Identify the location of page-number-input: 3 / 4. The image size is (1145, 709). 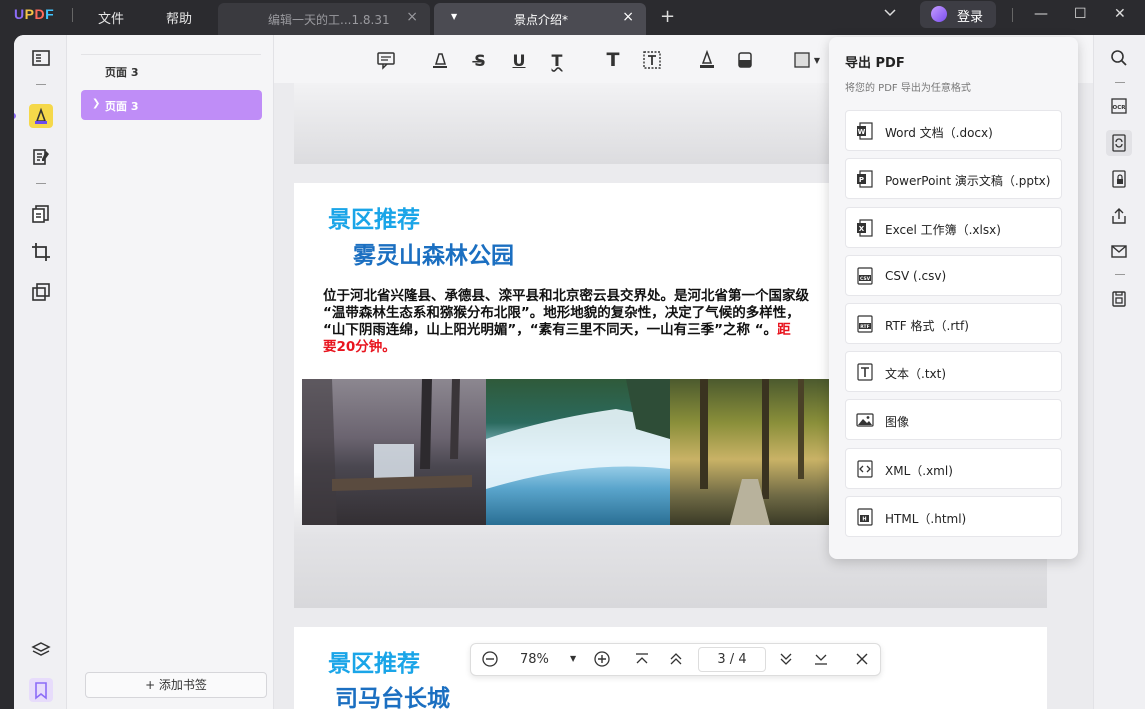
(732, 659).